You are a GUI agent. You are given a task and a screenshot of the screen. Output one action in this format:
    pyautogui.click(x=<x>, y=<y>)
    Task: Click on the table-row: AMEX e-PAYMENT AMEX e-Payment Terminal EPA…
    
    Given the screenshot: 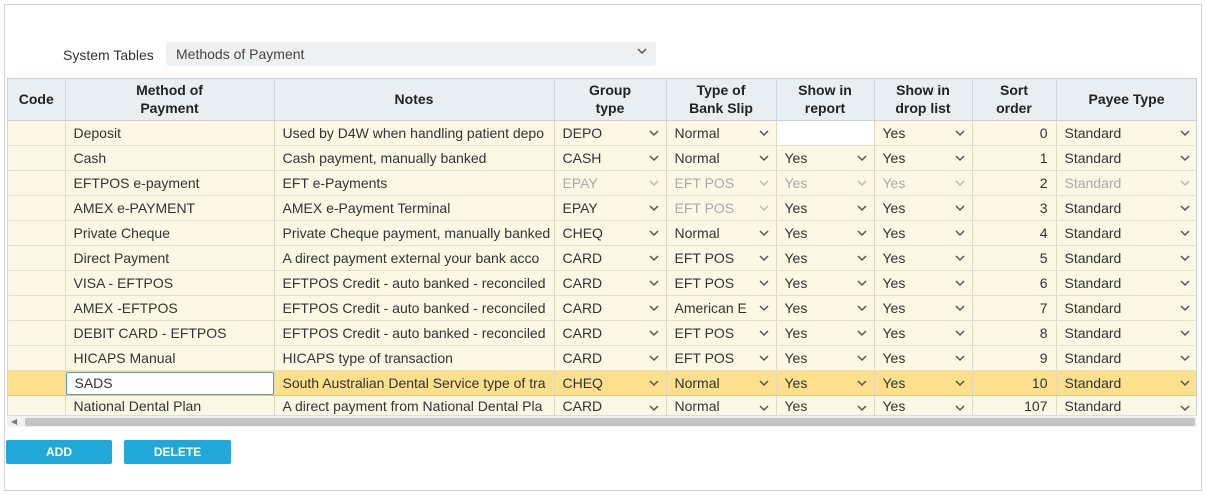 What is the action you would take?
    pyautogui.click(x=602, y=208)
    